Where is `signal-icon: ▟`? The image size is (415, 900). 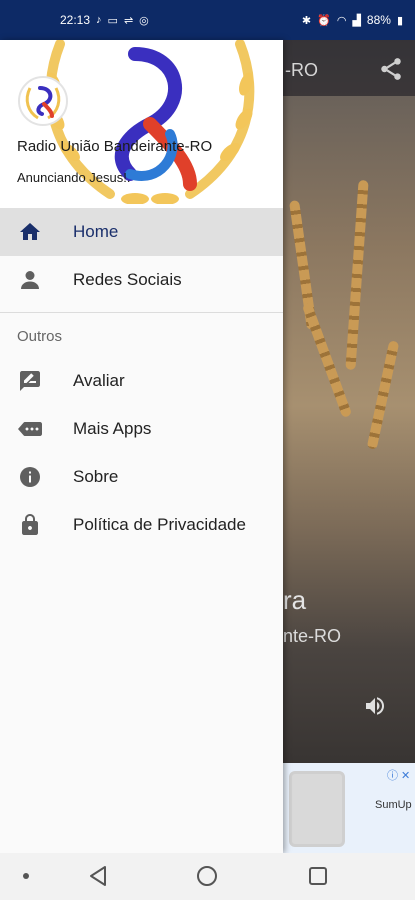 signal-icon: ▟ is located at coordinates (356, 20).